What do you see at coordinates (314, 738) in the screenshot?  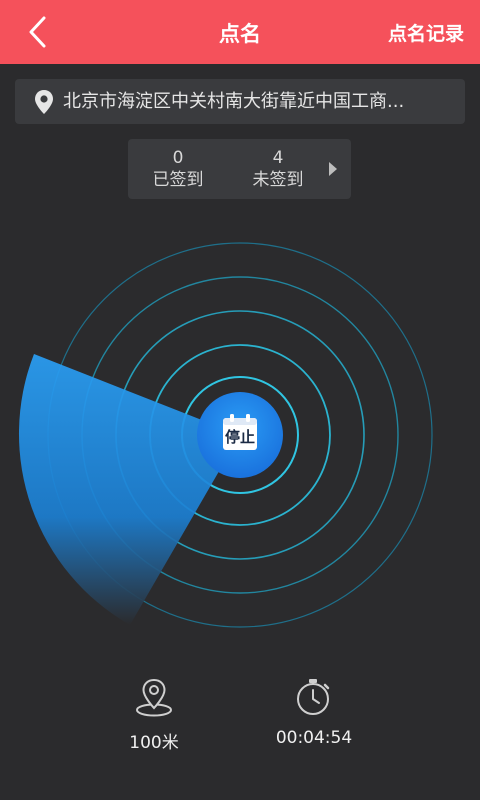 I see `elapsed-time-value: 00:04:54` at bounding box center [314, 738].